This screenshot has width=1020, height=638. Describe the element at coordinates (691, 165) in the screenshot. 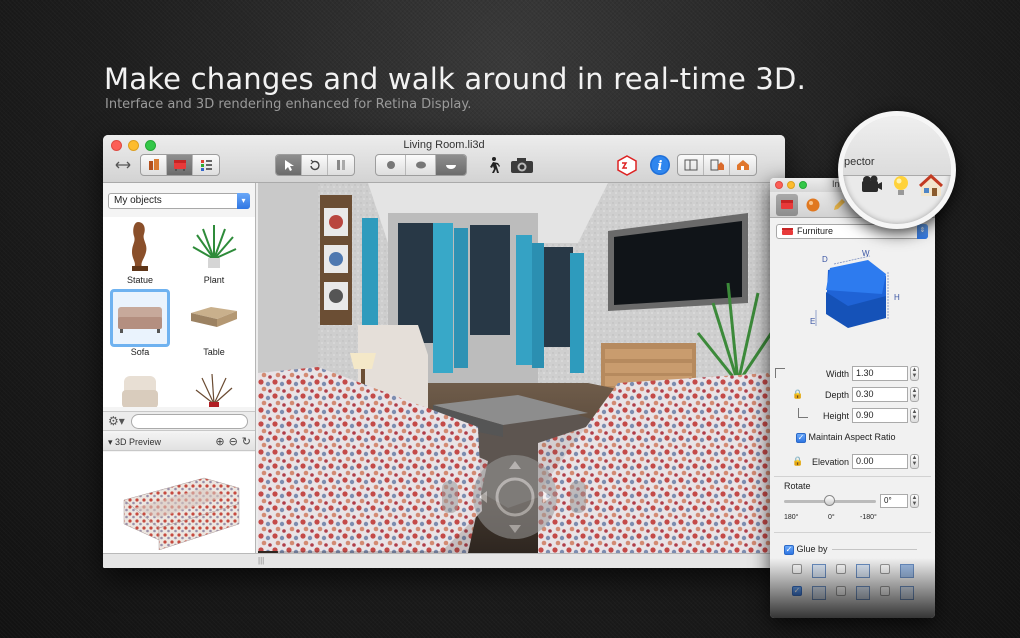

I see `layout-plan-button` at that location.